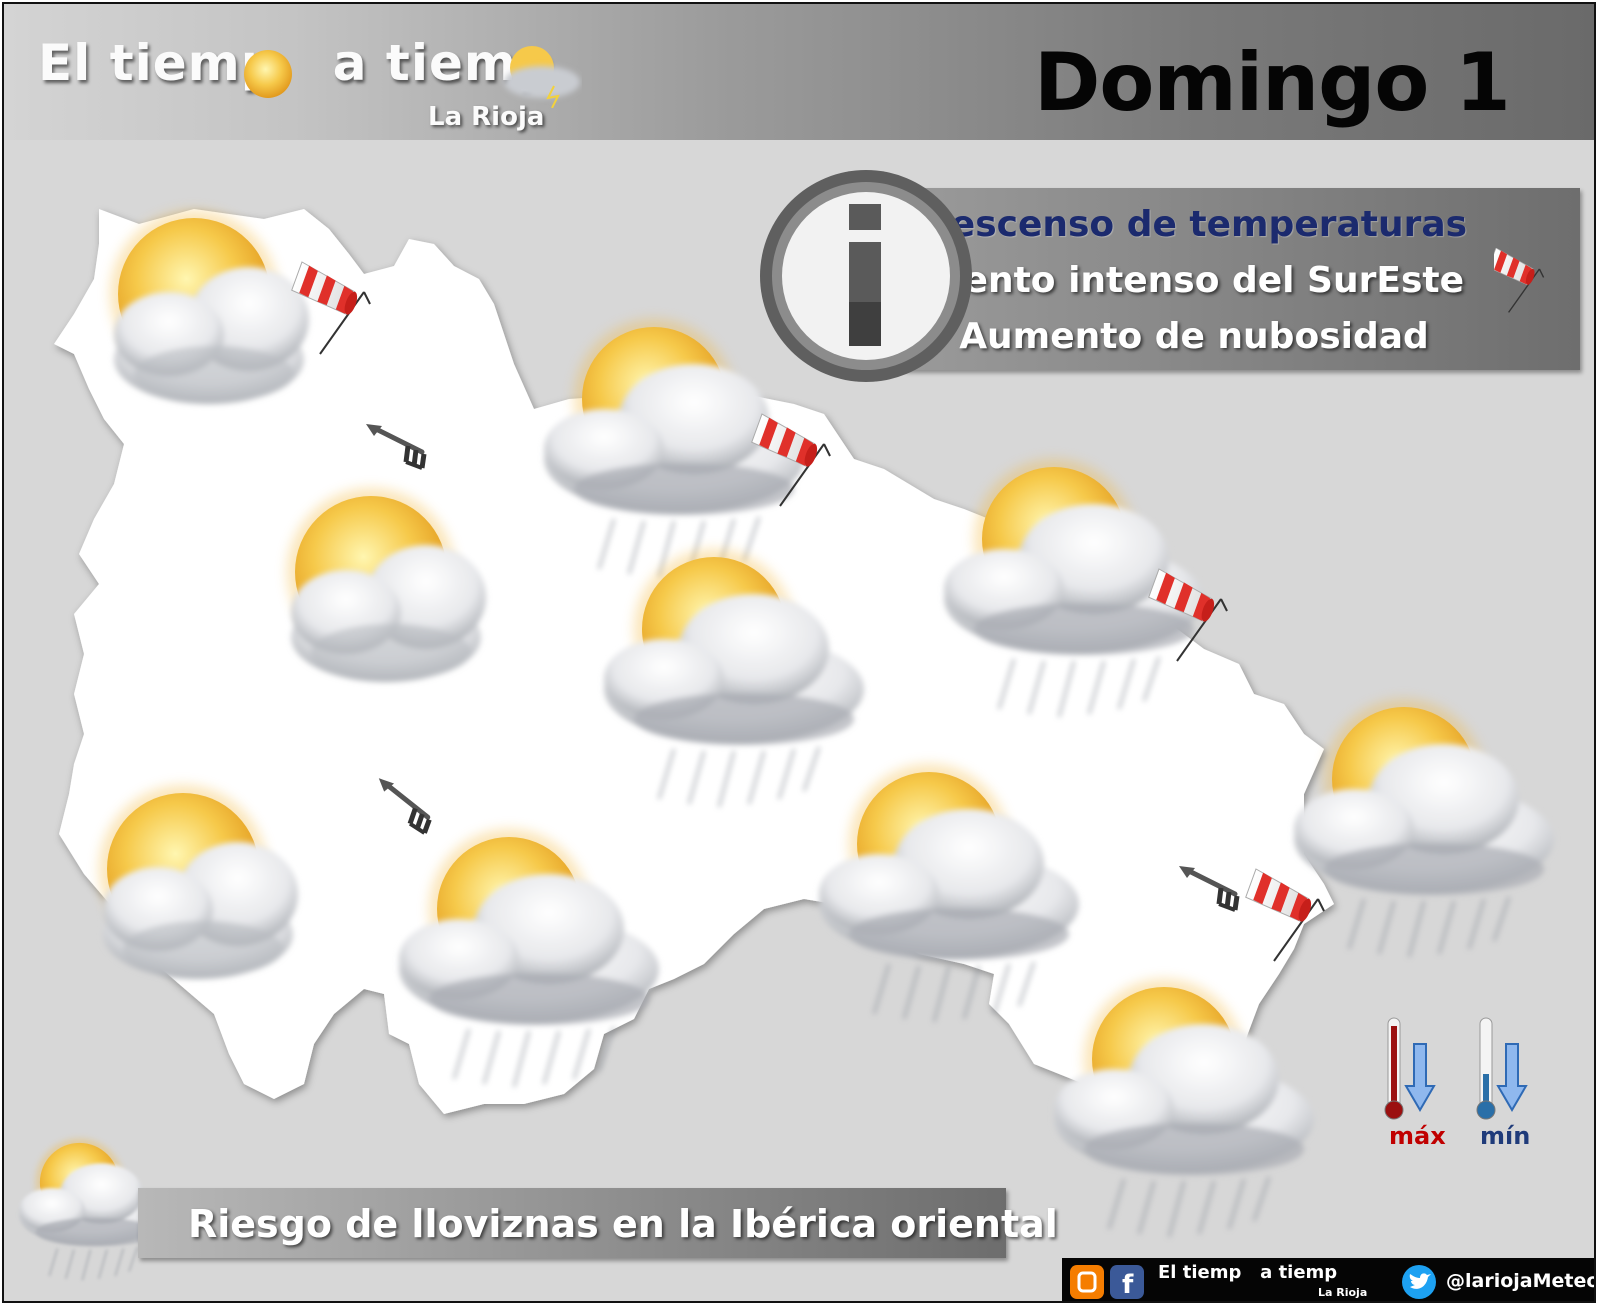 The width and height of the screenshot is (1600, 1307). I want to click on brand-subtitle: La Rioja, so click(486, 117).